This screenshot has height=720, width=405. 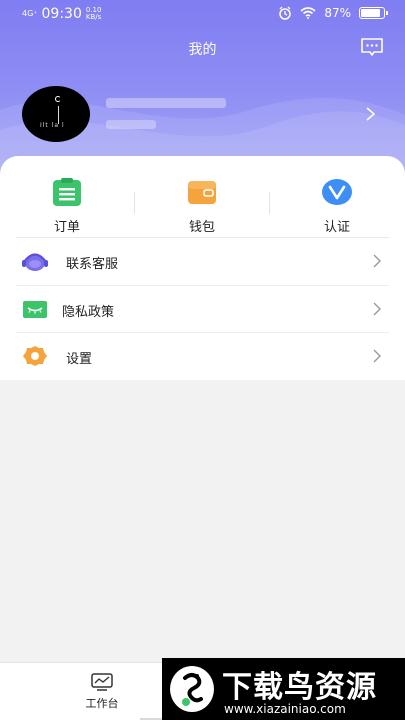 What do you see at coordinates (166, 103) in the screenshot?
I see `username-blurred` at bounding box center [166, 103].